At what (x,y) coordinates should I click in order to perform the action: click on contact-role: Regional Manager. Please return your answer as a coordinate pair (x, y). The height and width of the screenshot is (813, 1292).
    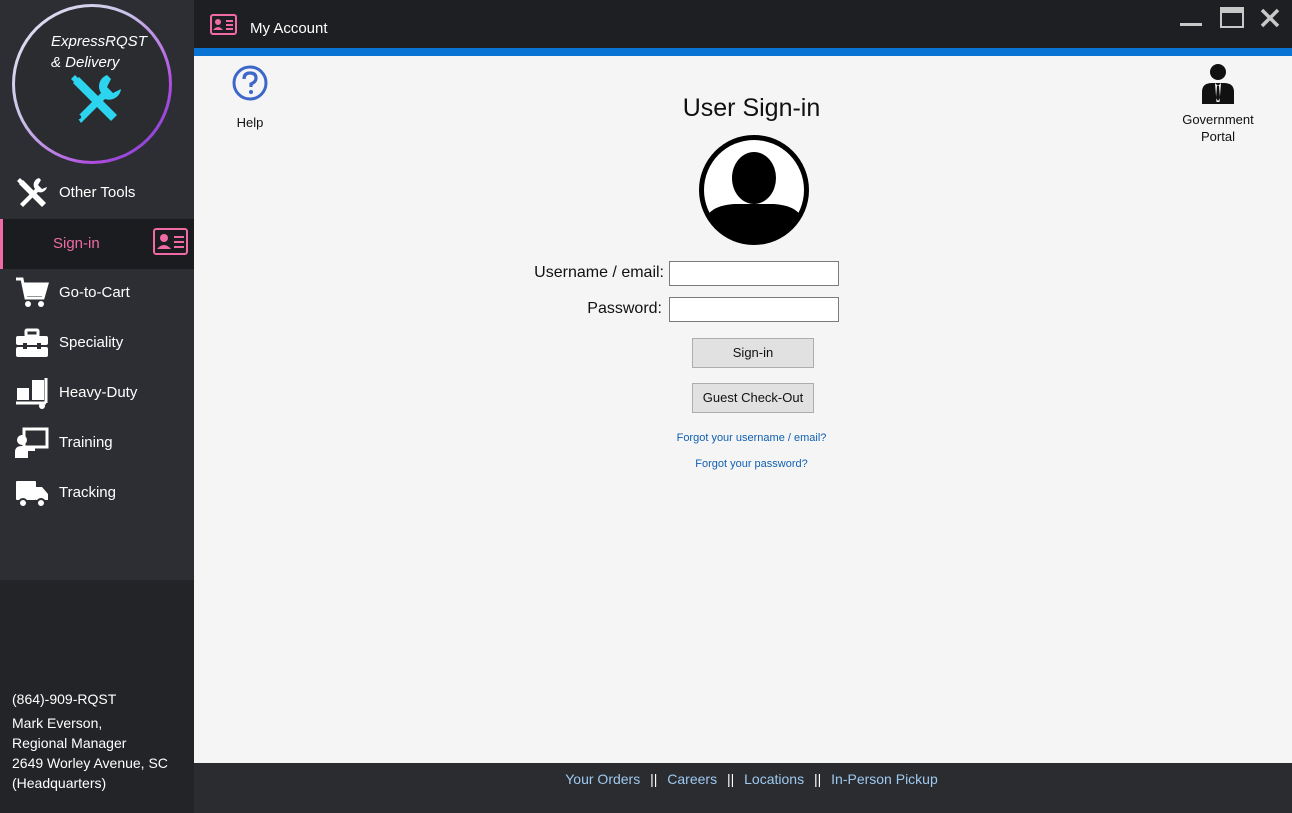
    Looking at the image, I should click on (69, 743).